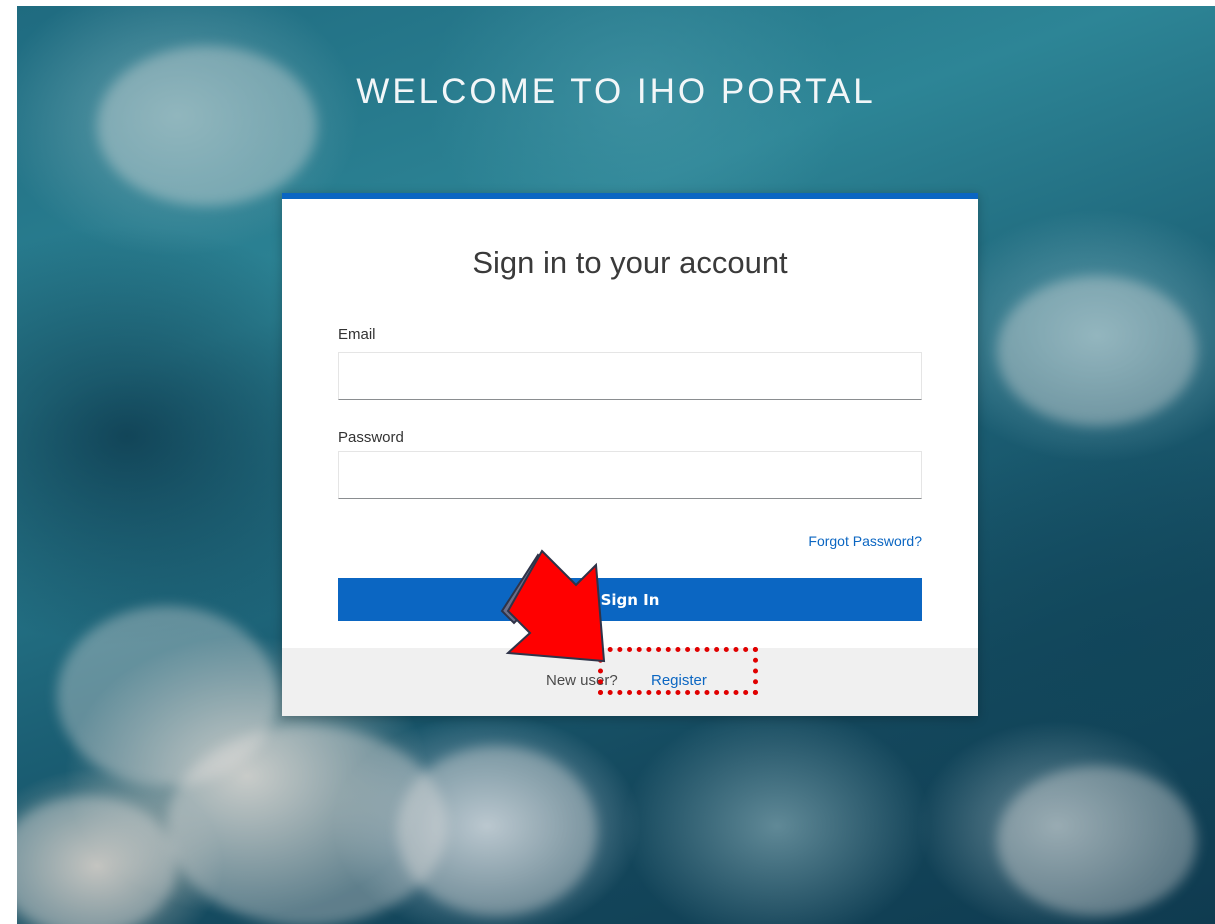 This screenshot has height=924, width=1215. What do you see at coordinates (630, 599) in the screenshot?
I see `sign-in-button: Sign In` at bounding box center [630, 599].